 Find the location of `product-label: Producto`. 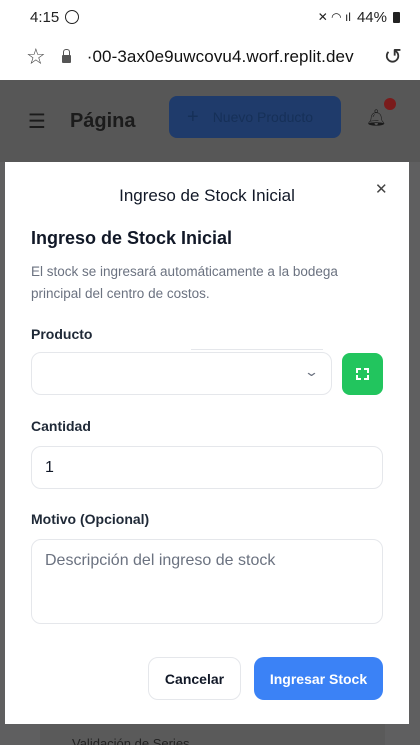

product-label: Producto is located at coordinates (62, 334).